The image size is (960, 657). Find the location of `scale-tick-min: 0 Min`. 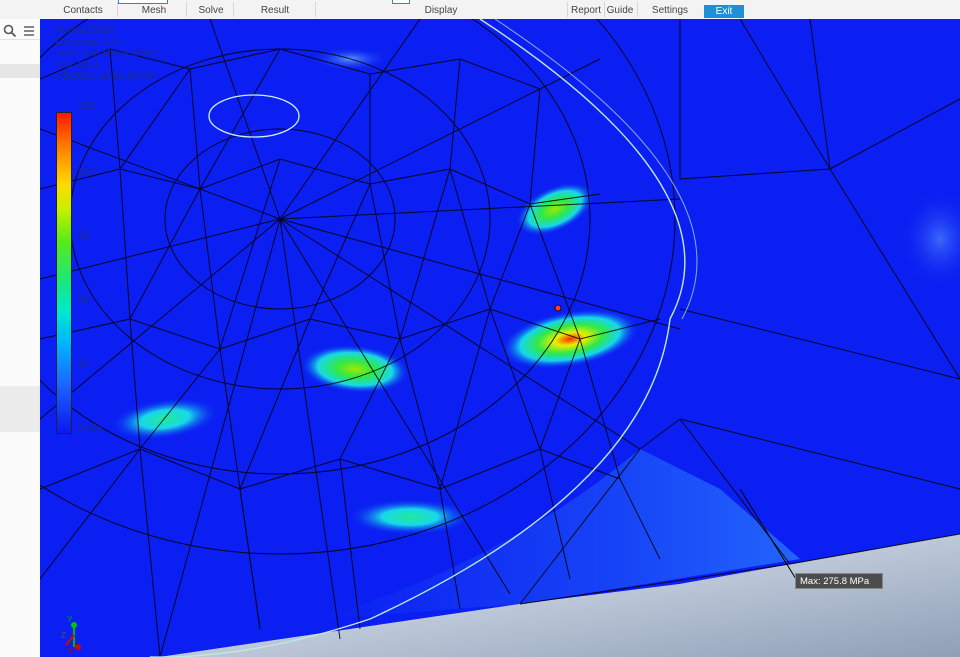

scale-tick-min: 0 Min is located at coordinates (90, 428).